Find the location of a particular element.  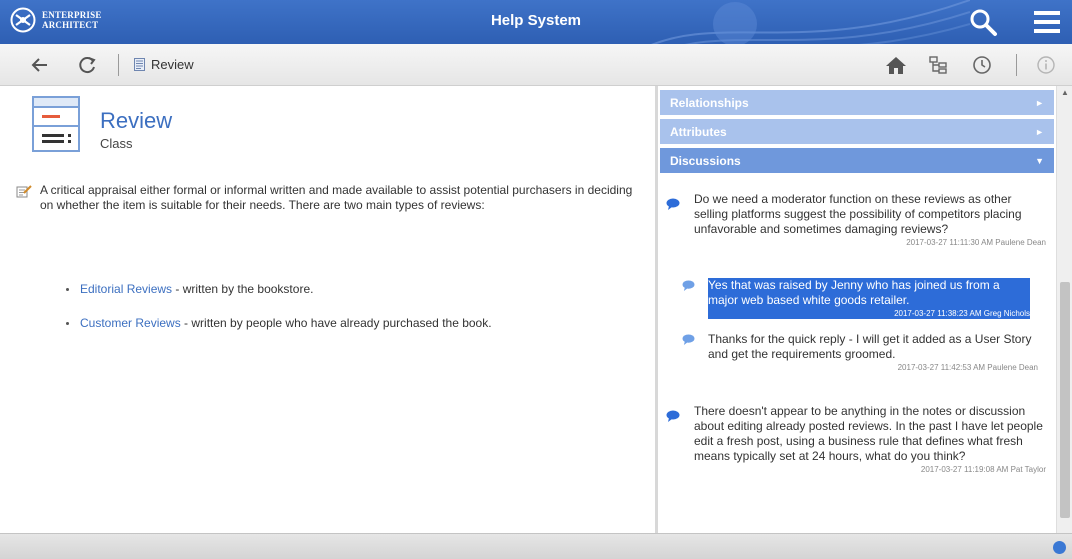

post-meta: 2017-03-27 11:11:30 AM Paulene Dean is located at coordinates (976, 242).